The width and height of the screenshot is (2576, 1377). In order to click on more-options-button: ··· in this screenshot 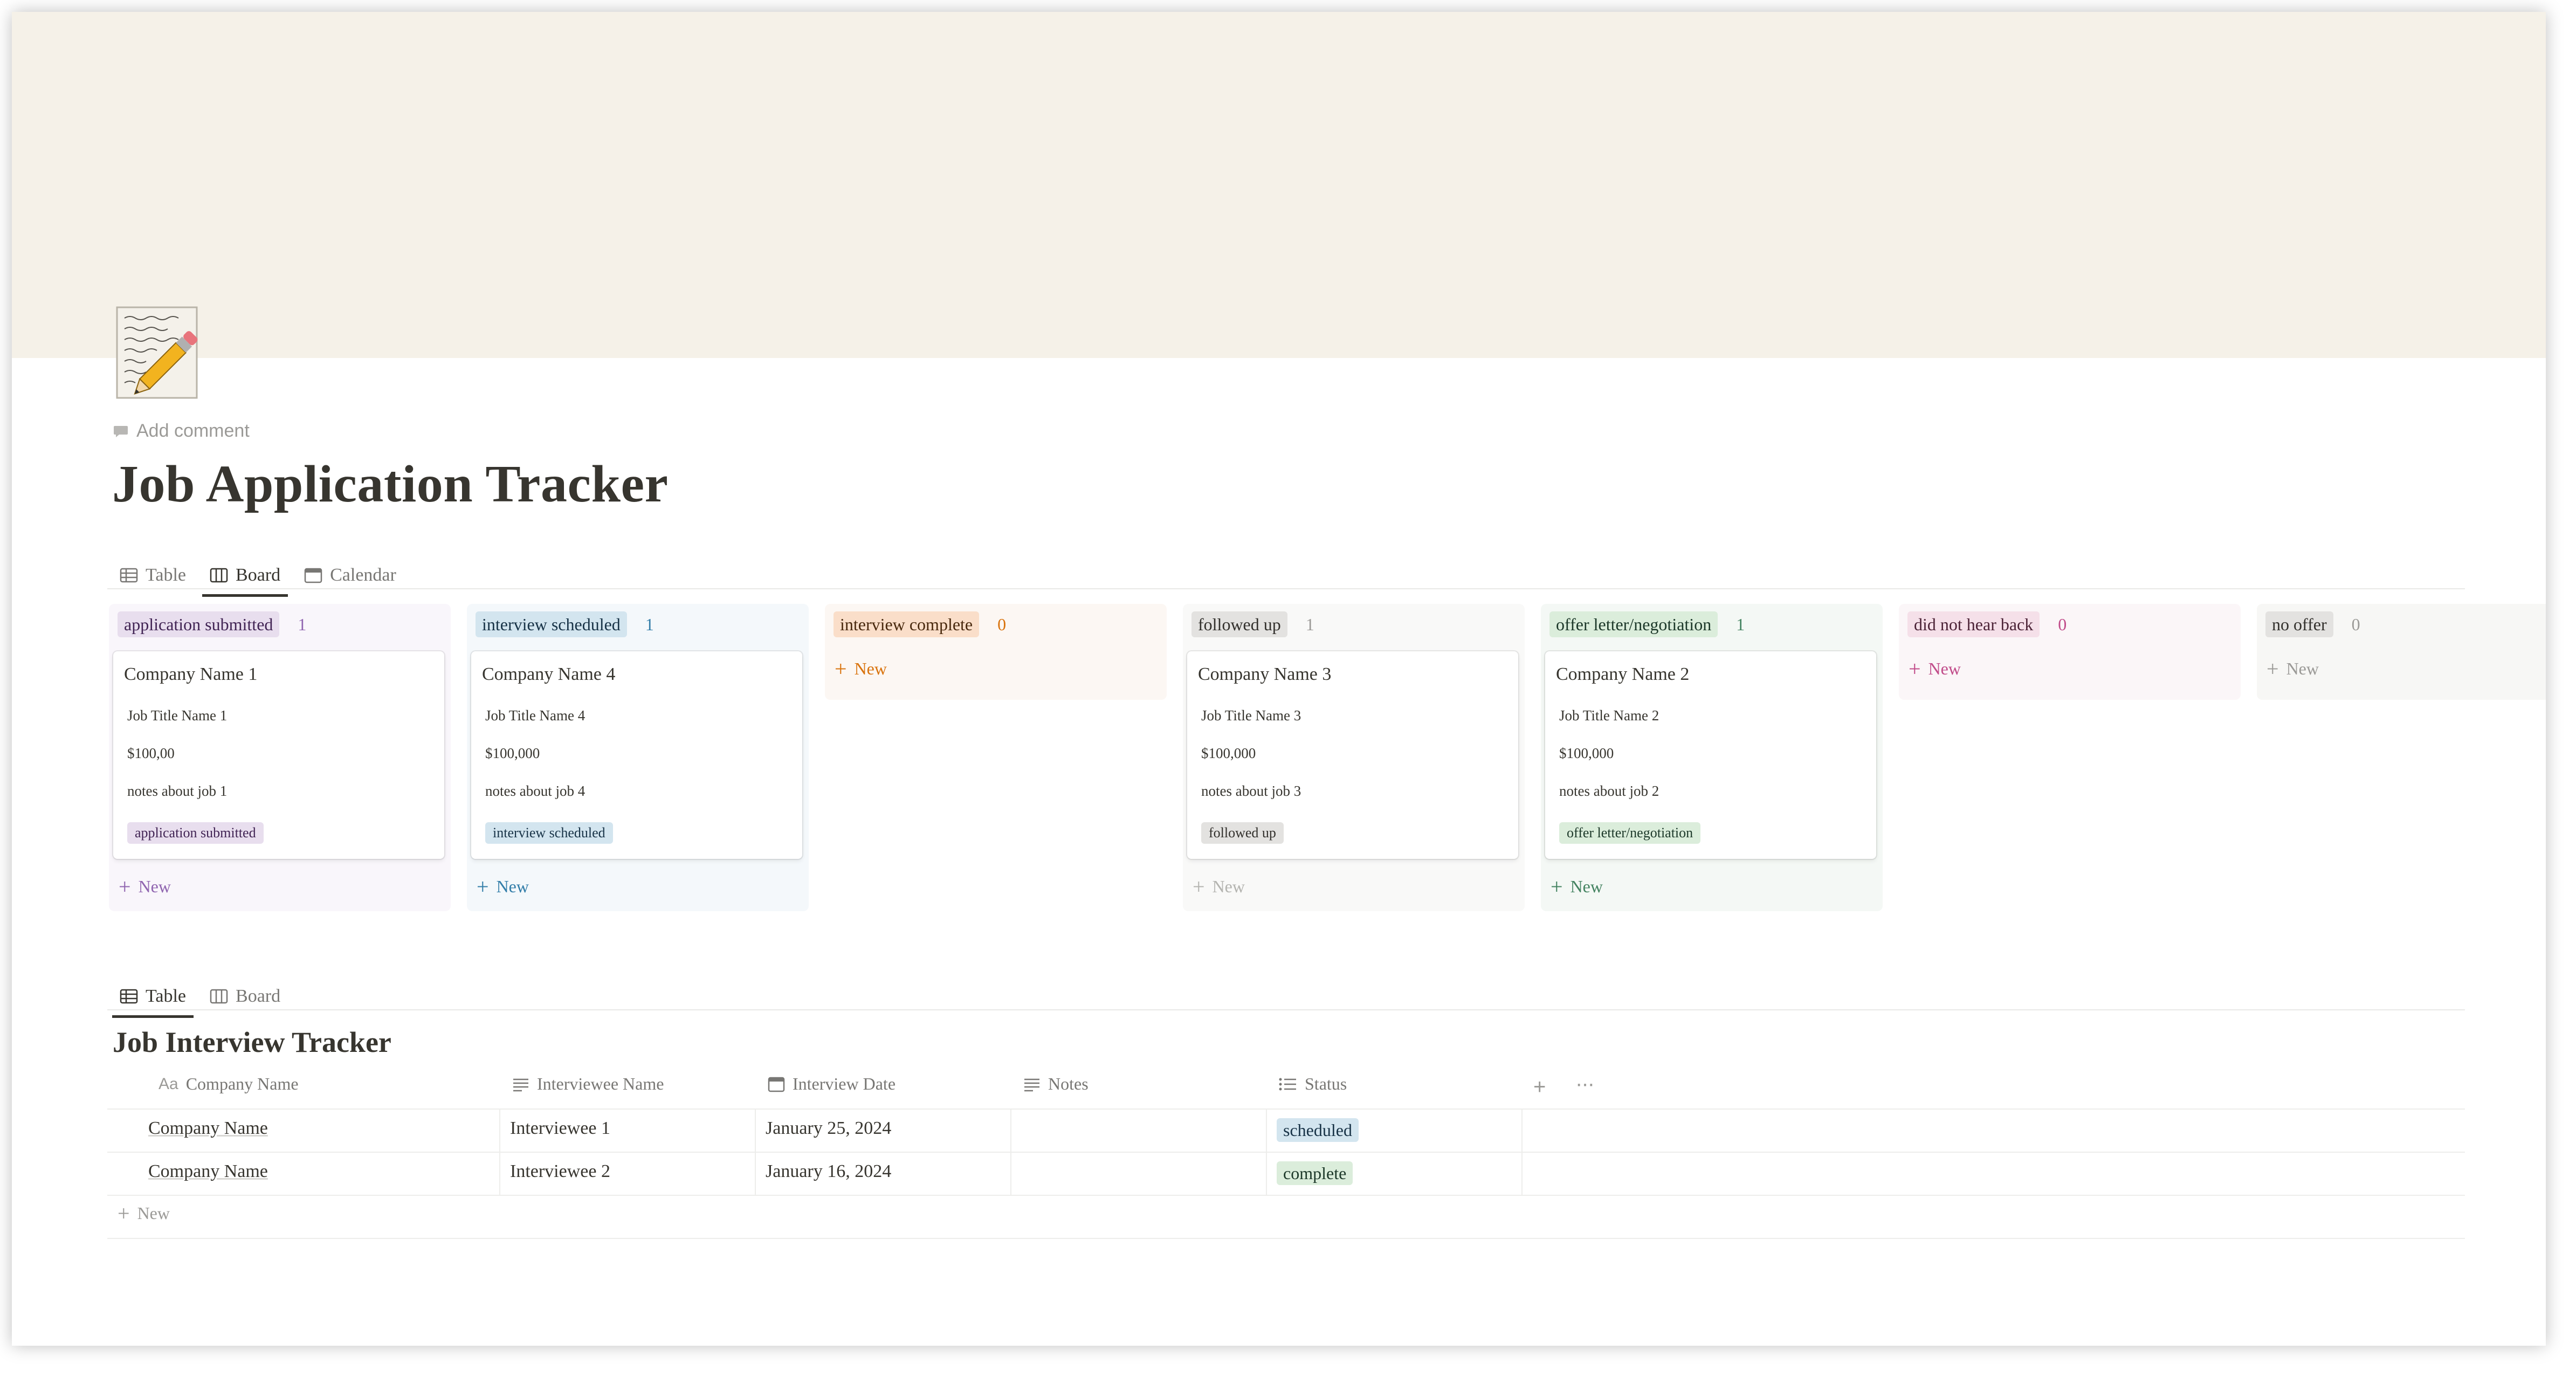, I will do `click(1585, 1084)`.